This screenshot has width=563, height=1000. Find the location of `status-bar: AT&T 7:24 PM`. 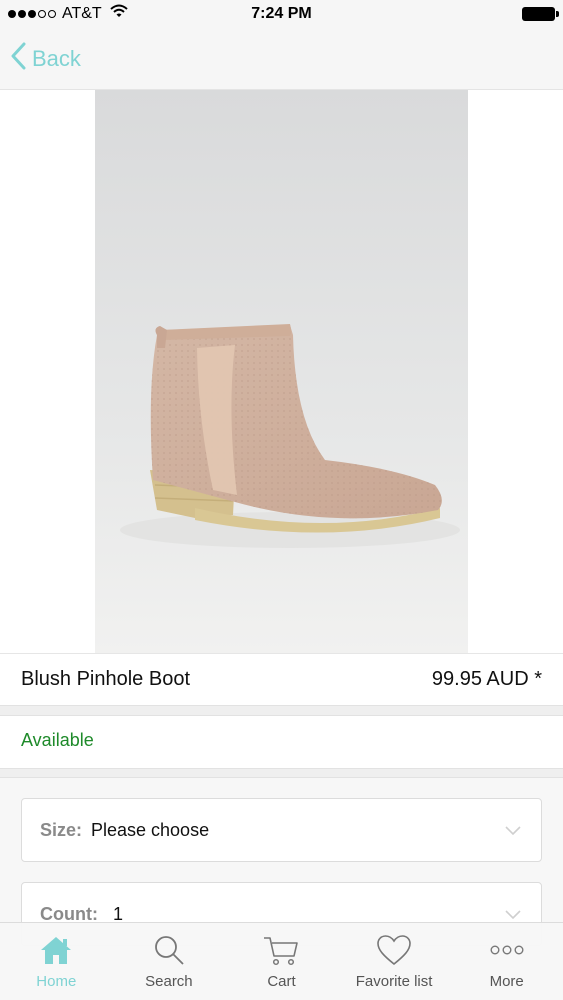

status-bar: AT&T 7:24 PM is located at coordinates (281, 14).